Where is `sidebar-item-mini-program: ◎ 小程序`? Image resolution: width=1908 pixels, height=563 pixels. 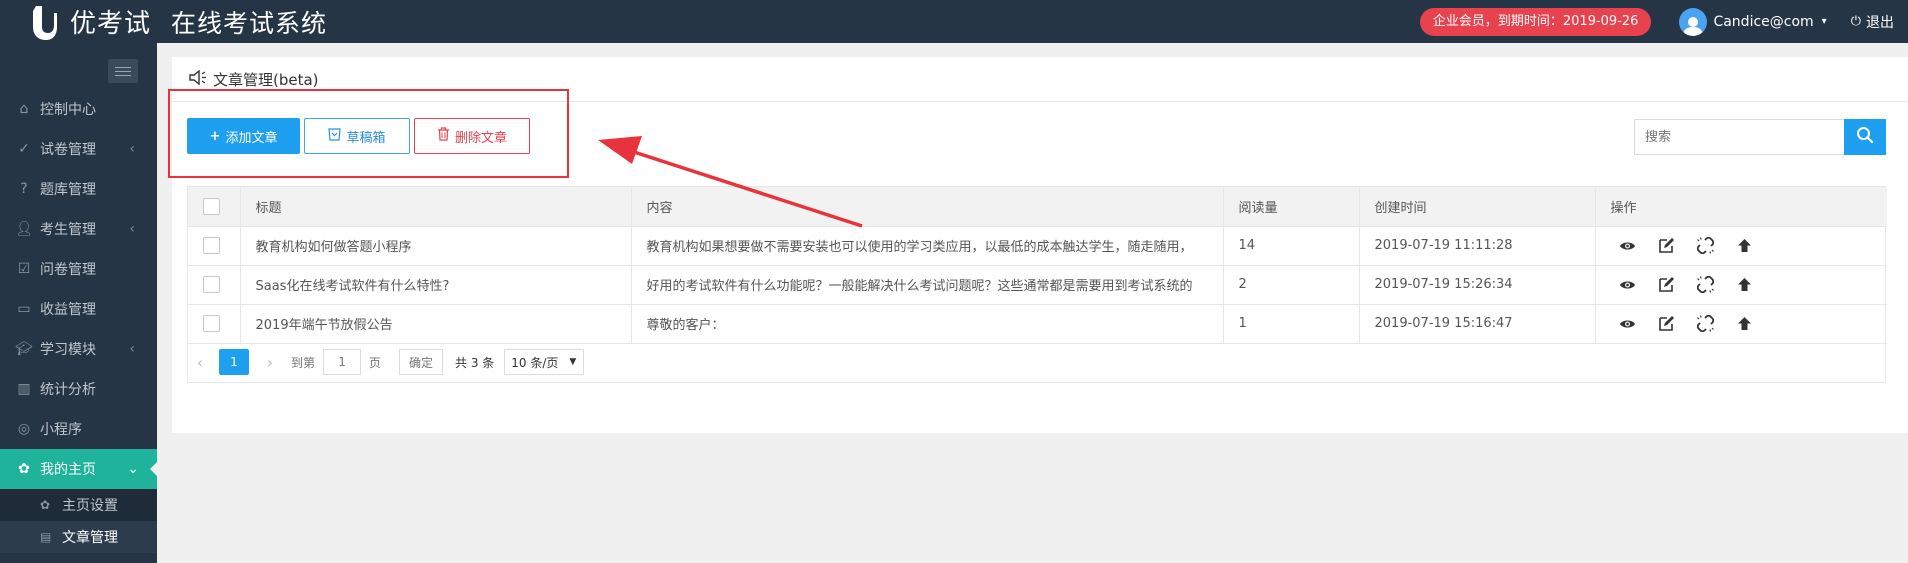
sidebar-item-mini-program: ◎ 小程序 is located at coordinates (78, 429).